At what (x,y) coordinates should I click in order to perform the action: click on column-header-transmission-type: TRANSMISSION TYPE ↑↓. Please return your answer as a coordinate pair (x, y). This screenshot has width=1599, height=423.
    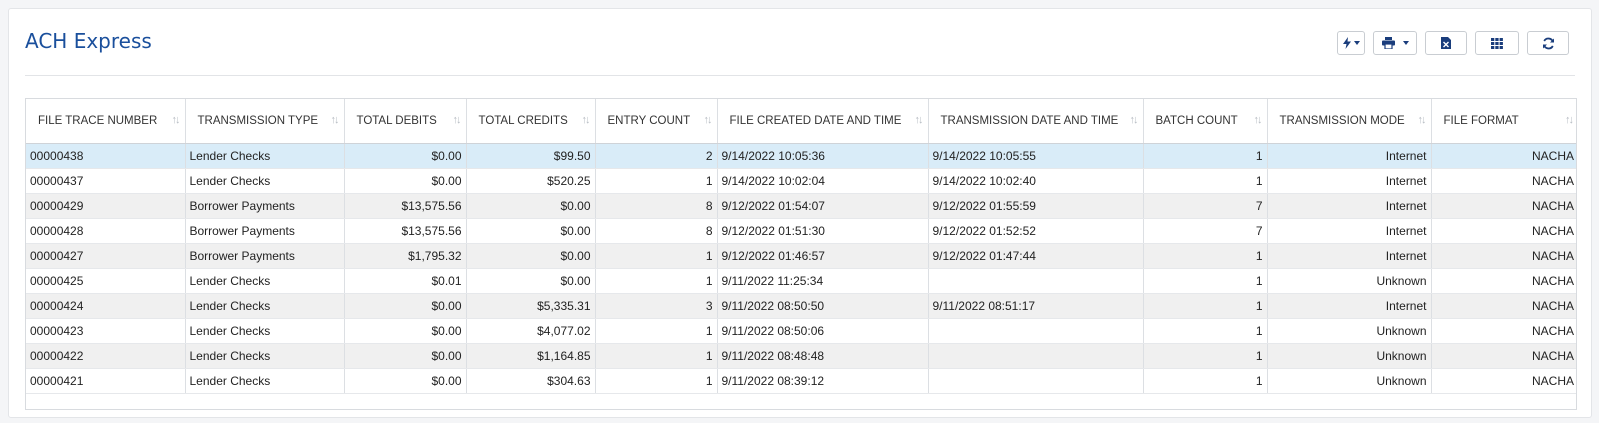
    Looking at the image, I should click on (265, 121).